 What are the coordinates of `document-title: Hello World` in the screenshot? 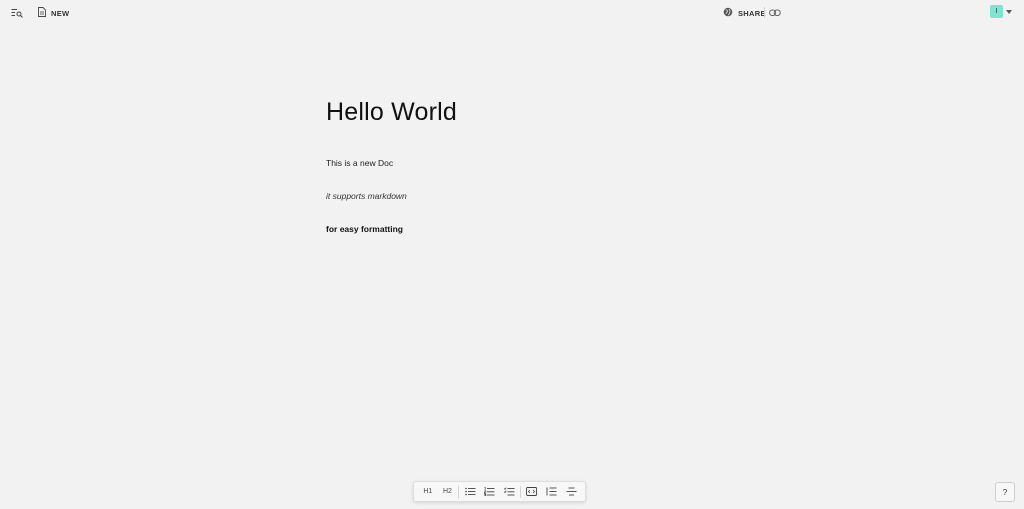 It's located at (526, 112).